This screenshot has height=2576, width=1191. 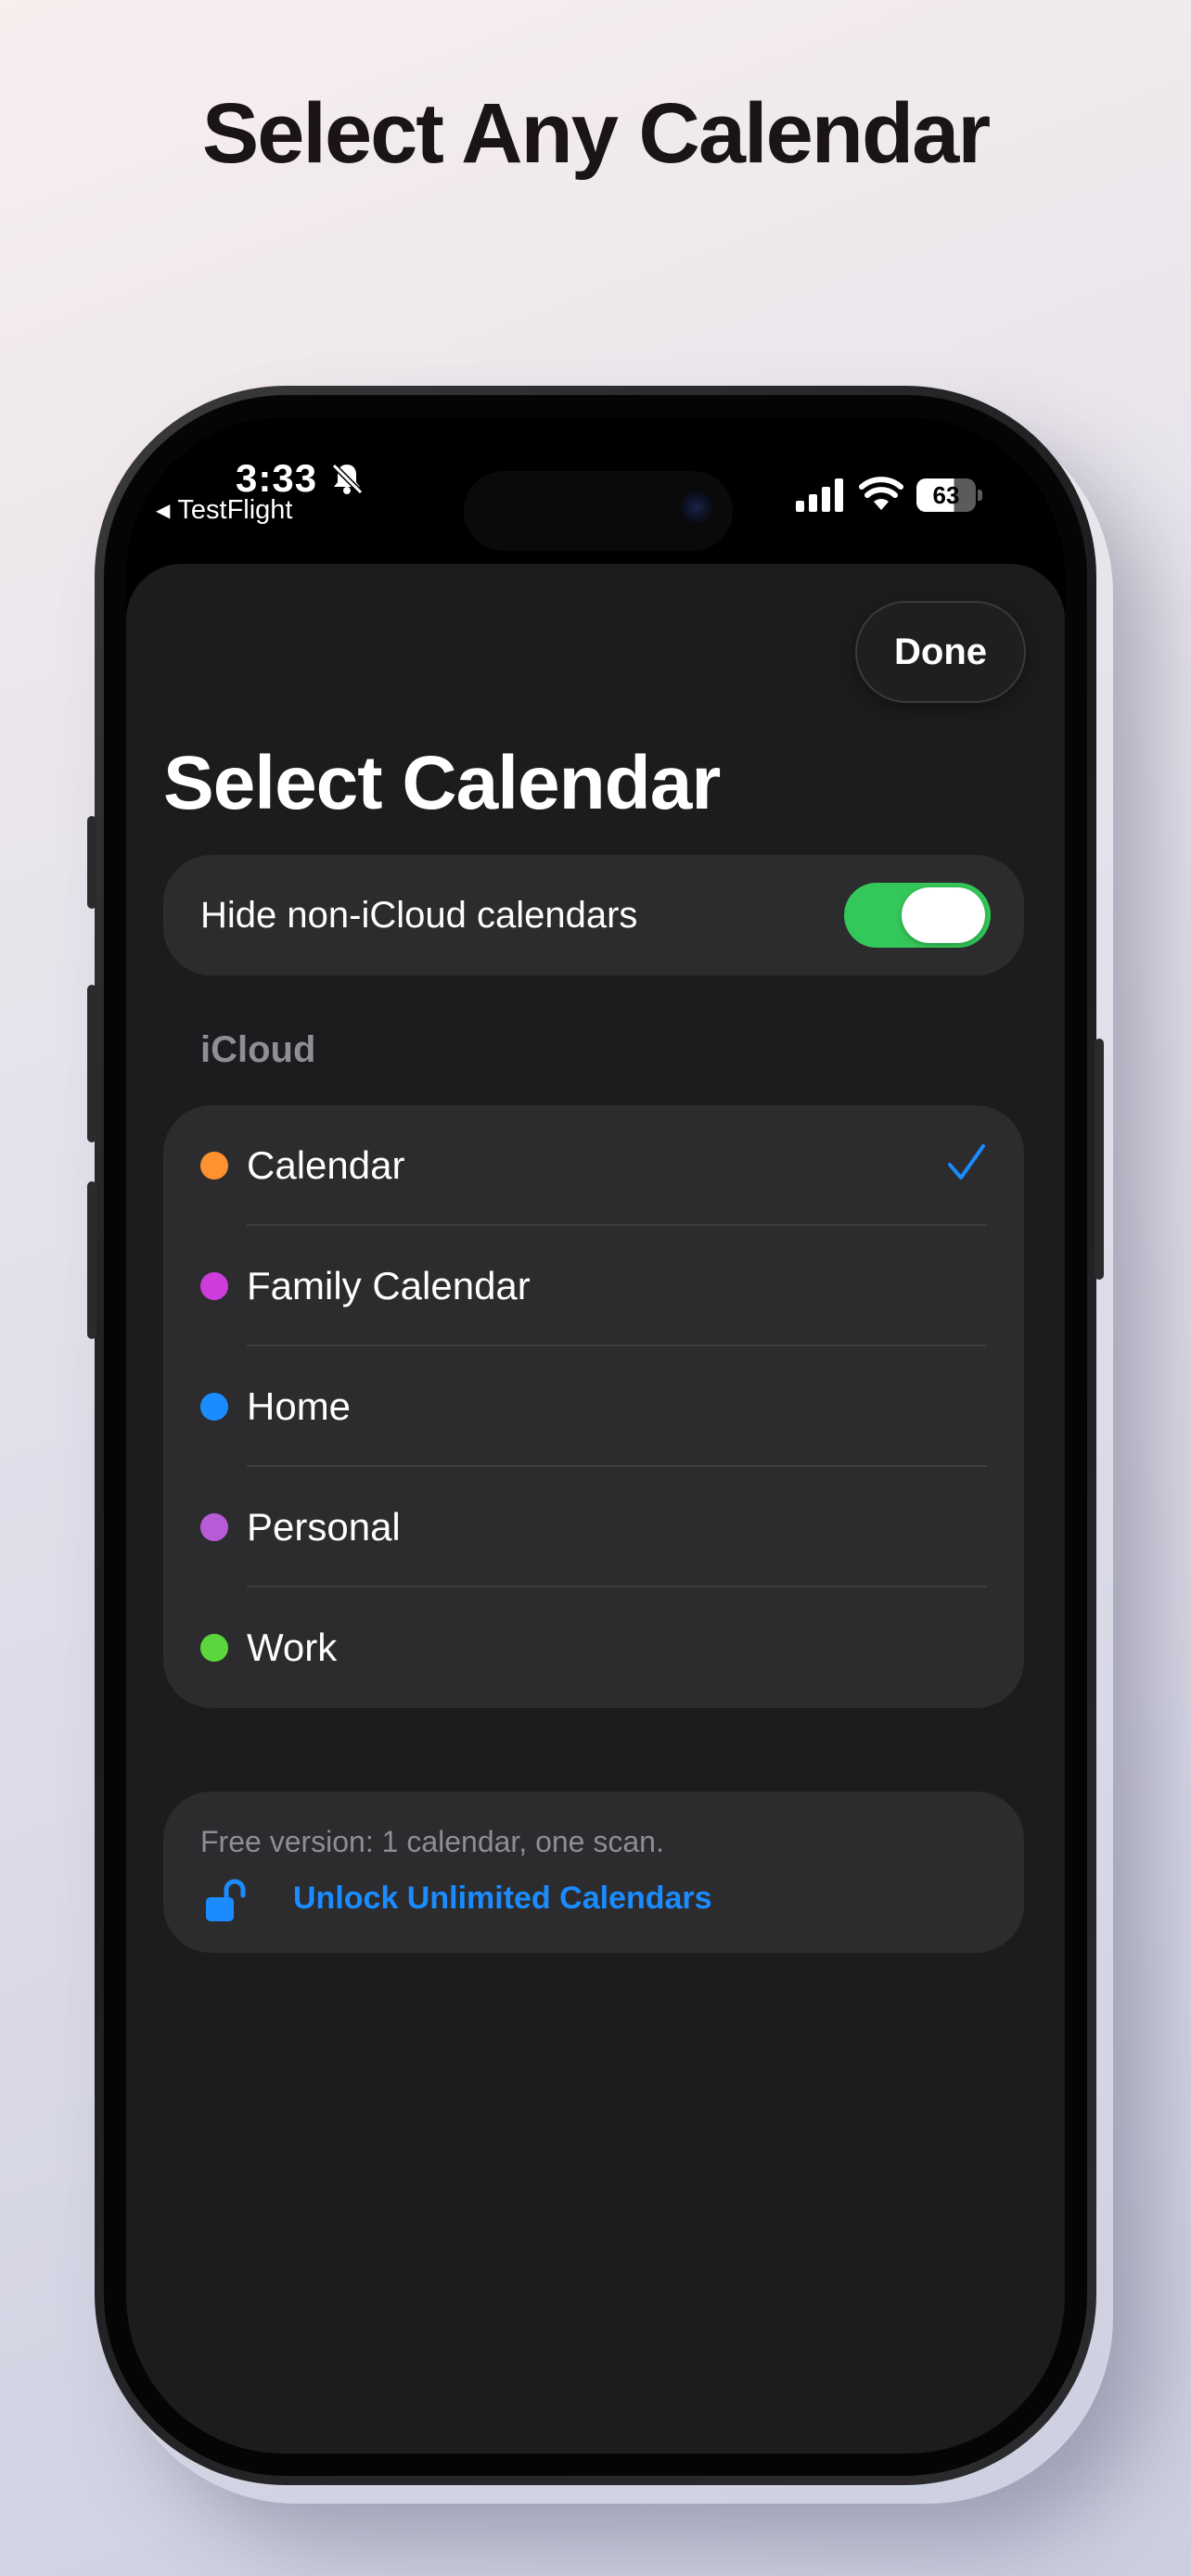 What do you see at coordinates (258, 1049) in the screenshot?
I see `section-header-icloud: iCloud` at bounding box center [258, 1049].